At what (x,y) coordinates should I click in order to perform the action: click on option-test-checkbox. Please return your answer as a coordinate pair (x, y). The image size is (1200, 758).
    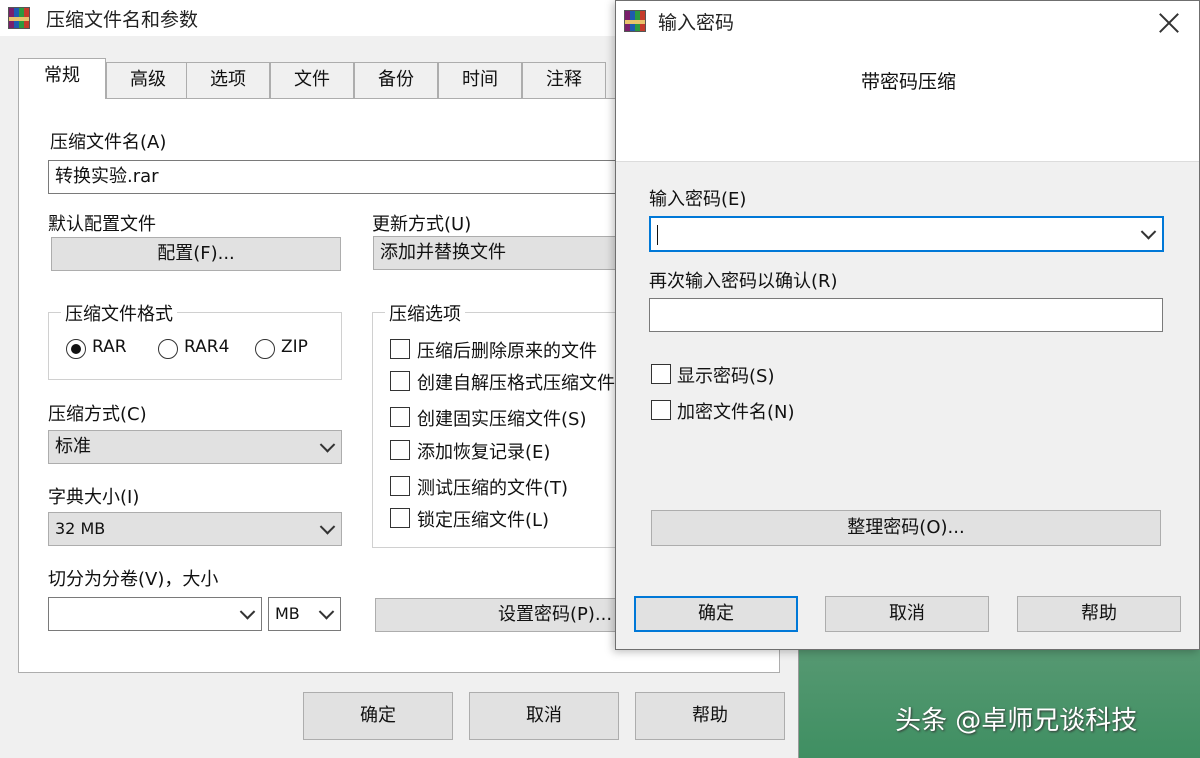
    Looking at the image, I should click on (400, 486).